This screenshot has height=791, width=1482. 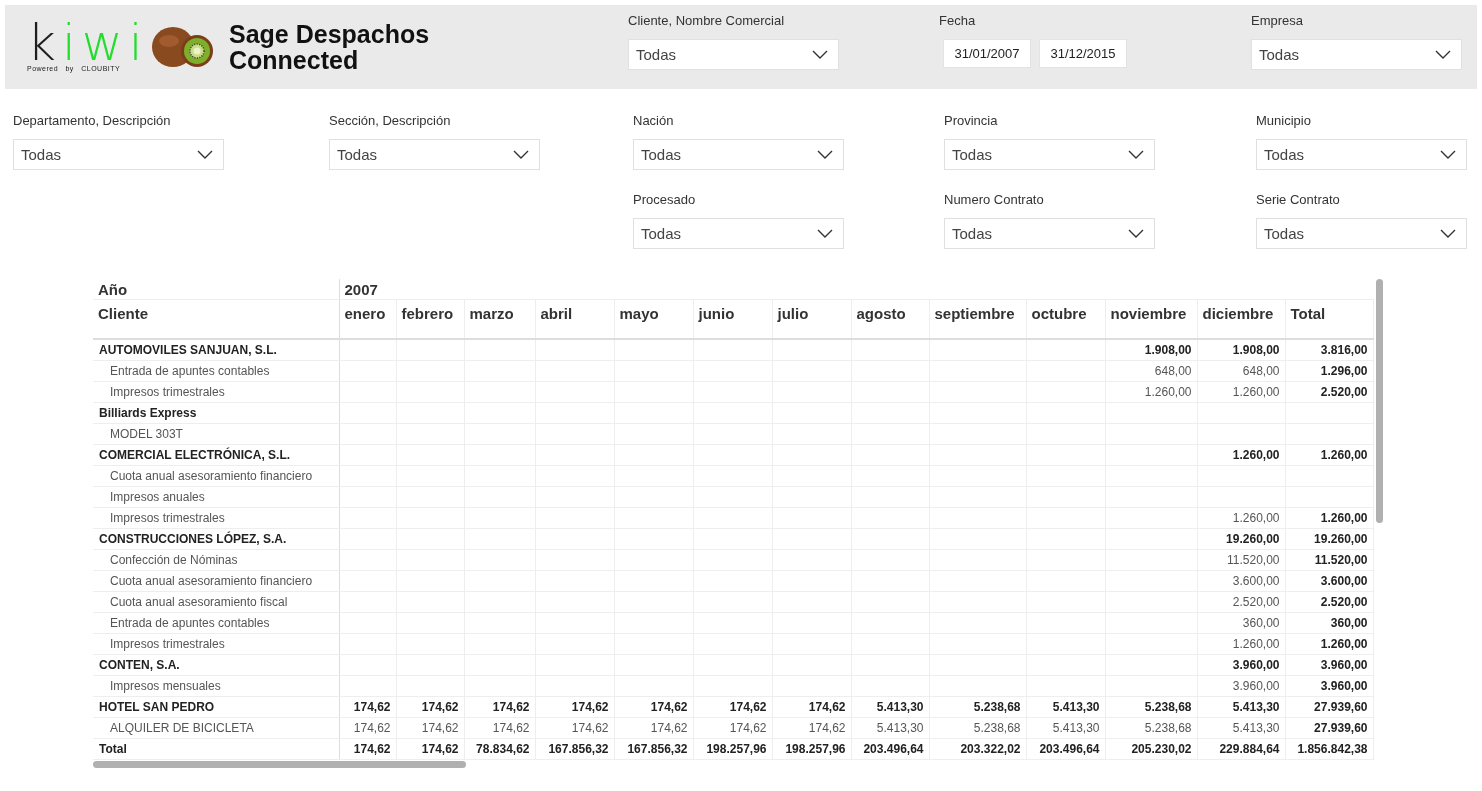 What do you see at coordinates (88, 43) in the screenshot?
I see `logo-wordmark: k iwi` at bounding box center [88, 43].